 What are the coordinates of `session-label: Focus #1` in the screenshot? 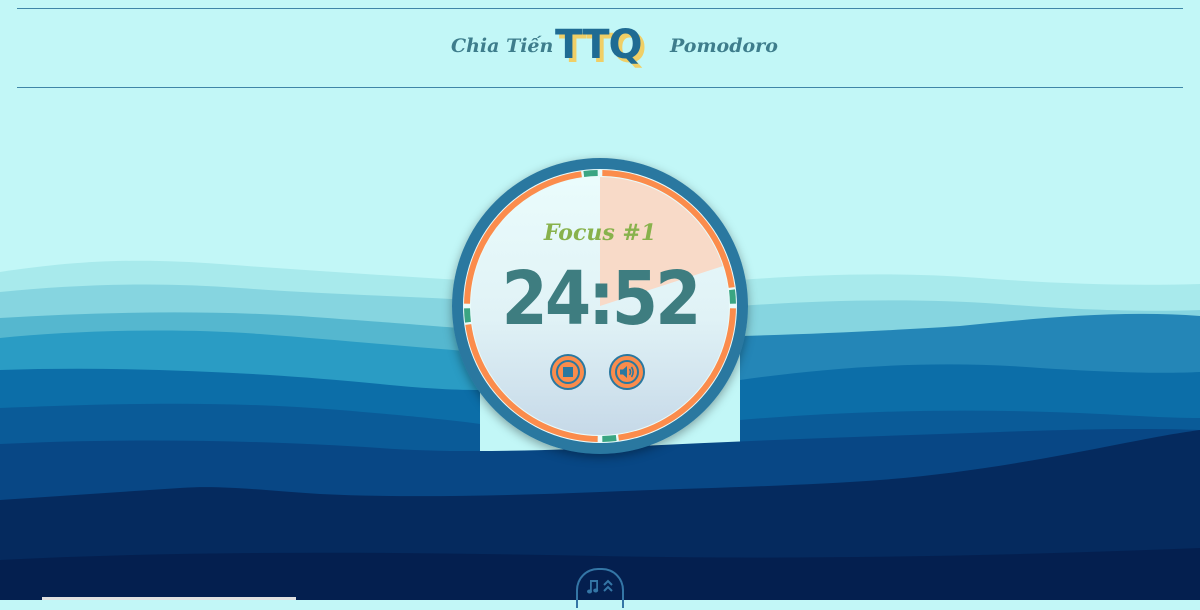 It's located at (600, 233).